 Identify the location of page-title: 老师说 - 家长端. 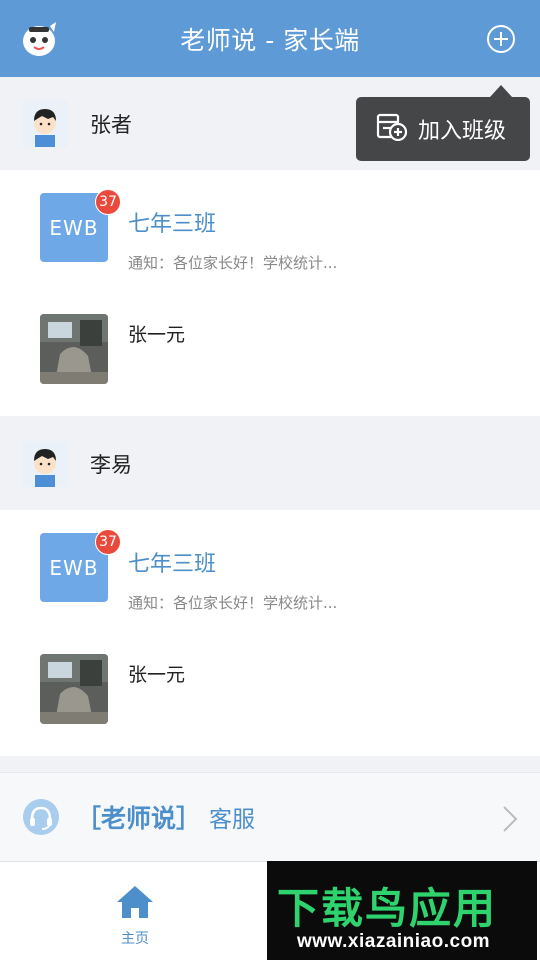
(270, 40).